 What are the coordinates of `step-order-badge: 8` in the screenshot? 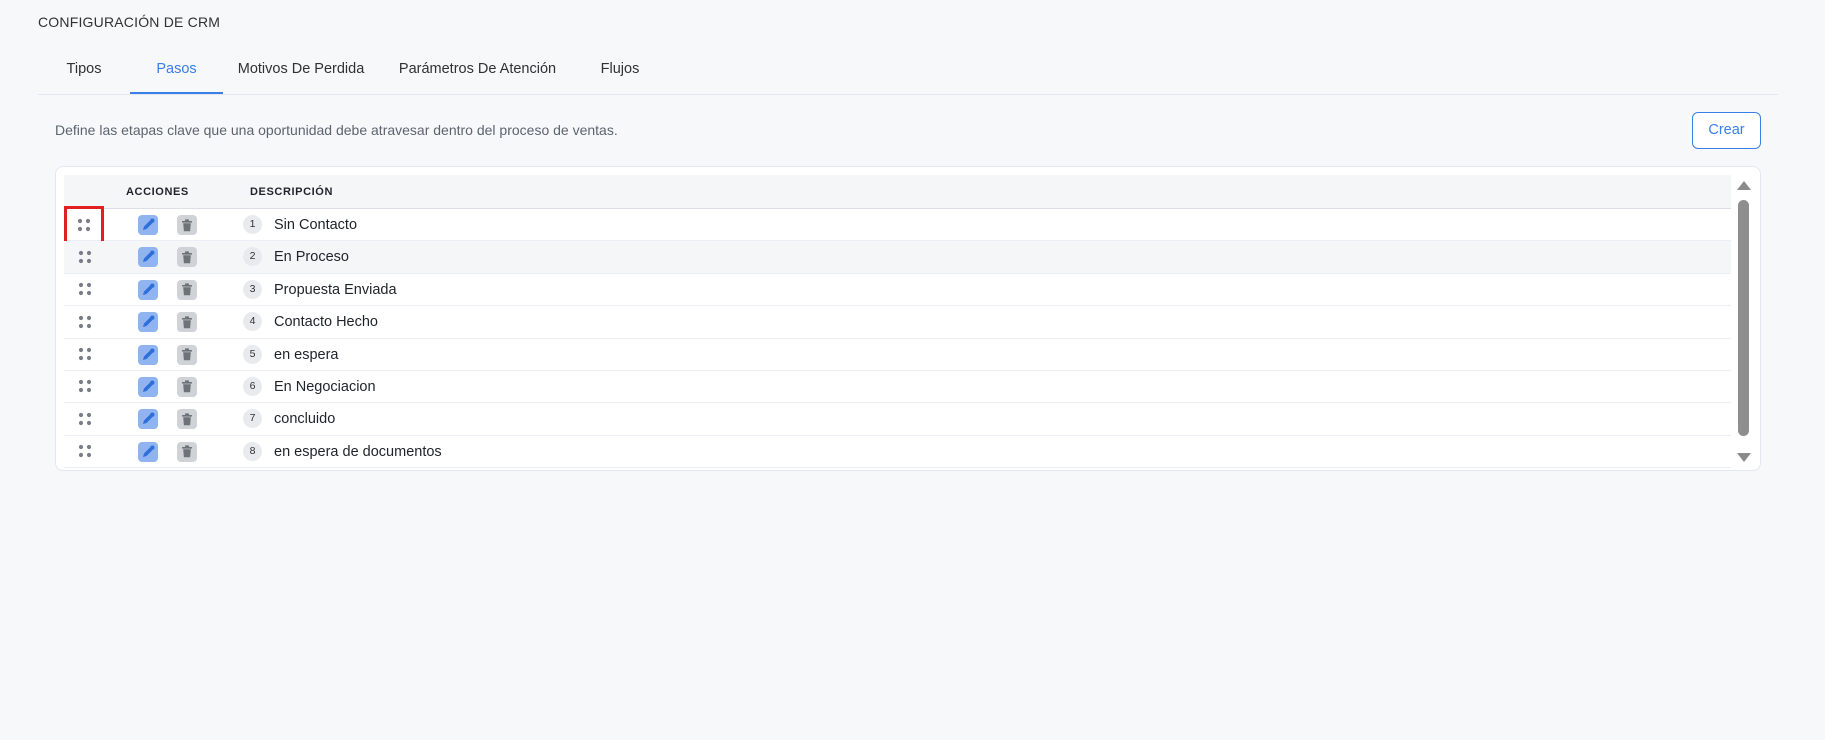 It's located at (252, 451).